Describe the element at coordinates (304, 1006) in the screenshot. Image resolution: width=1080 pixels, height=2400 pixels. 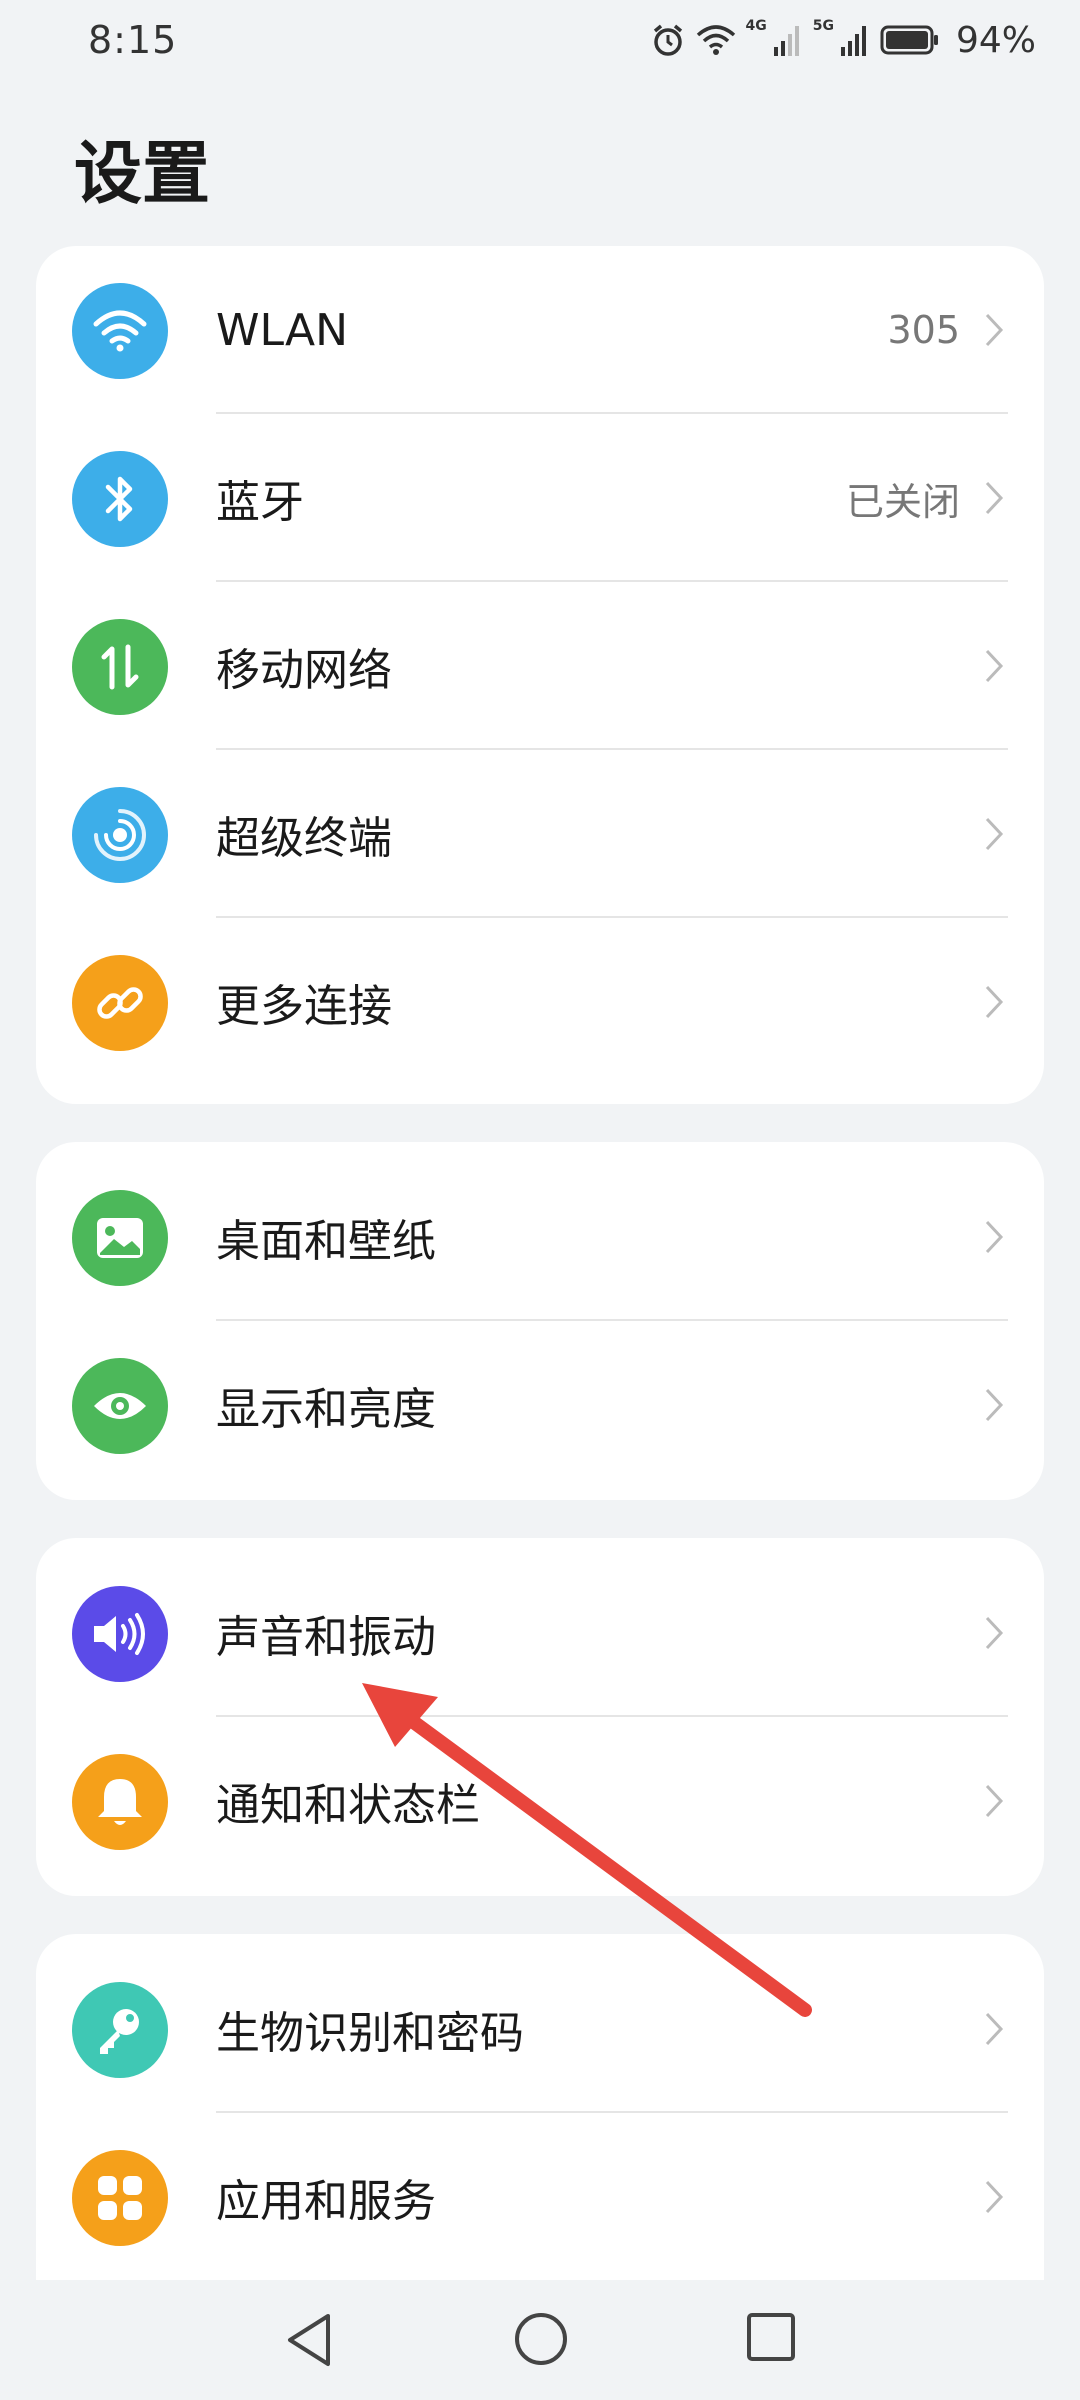
I see `settings-item-label: 更多连接` at that location.